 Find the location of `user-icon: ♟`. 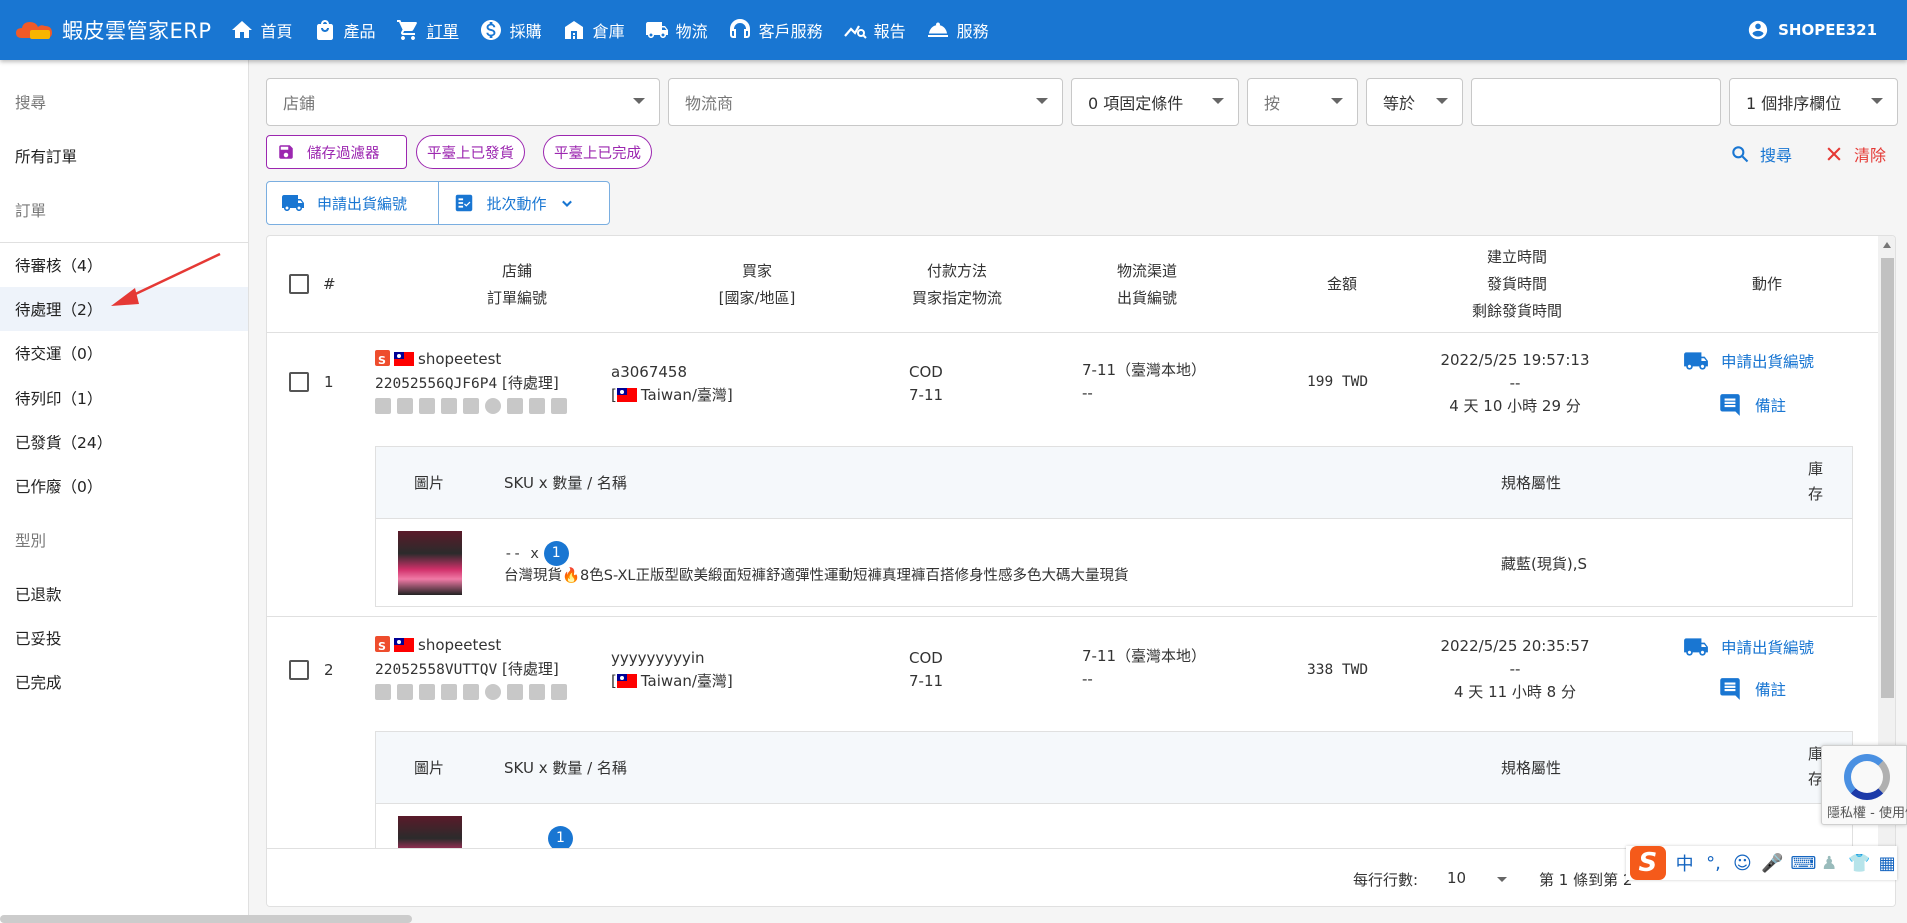

user-icon: ♟ is located at coordinates (1829, 863).